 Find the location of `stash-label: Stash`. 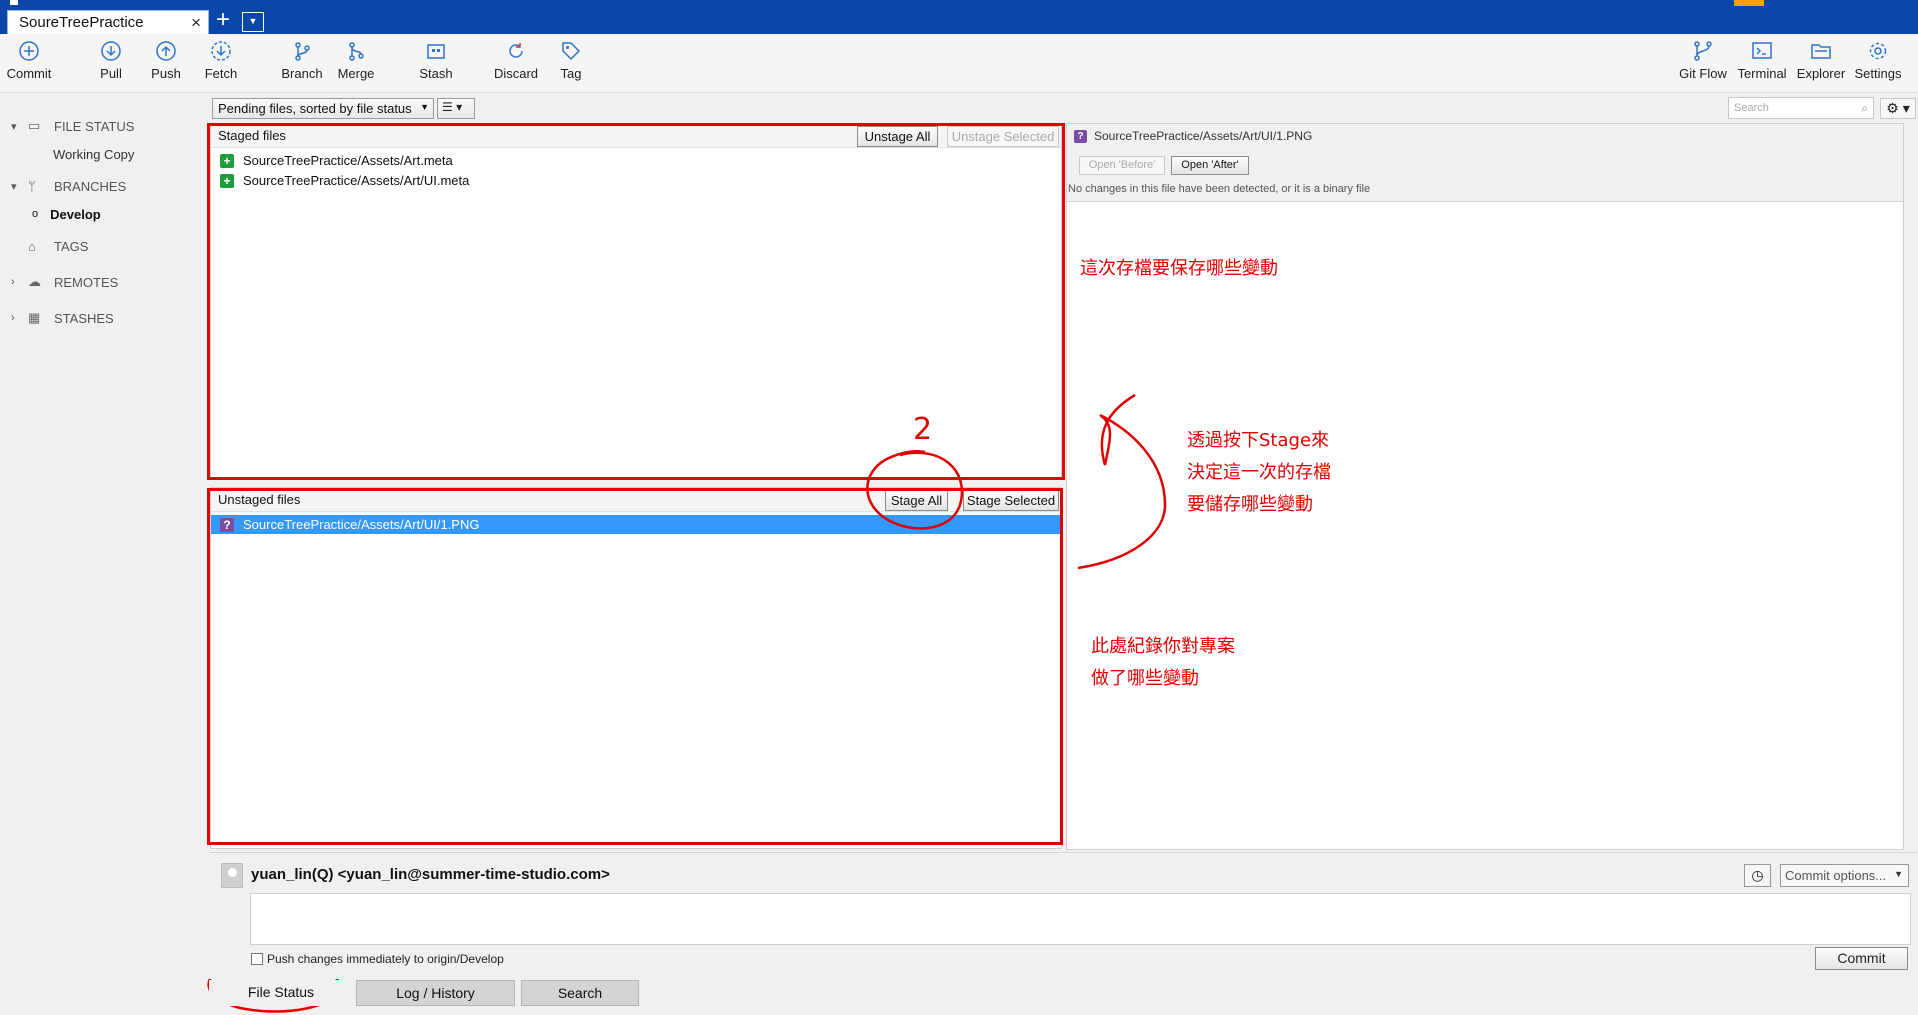

stash-label: Stash is located at coordinates (436, 73).